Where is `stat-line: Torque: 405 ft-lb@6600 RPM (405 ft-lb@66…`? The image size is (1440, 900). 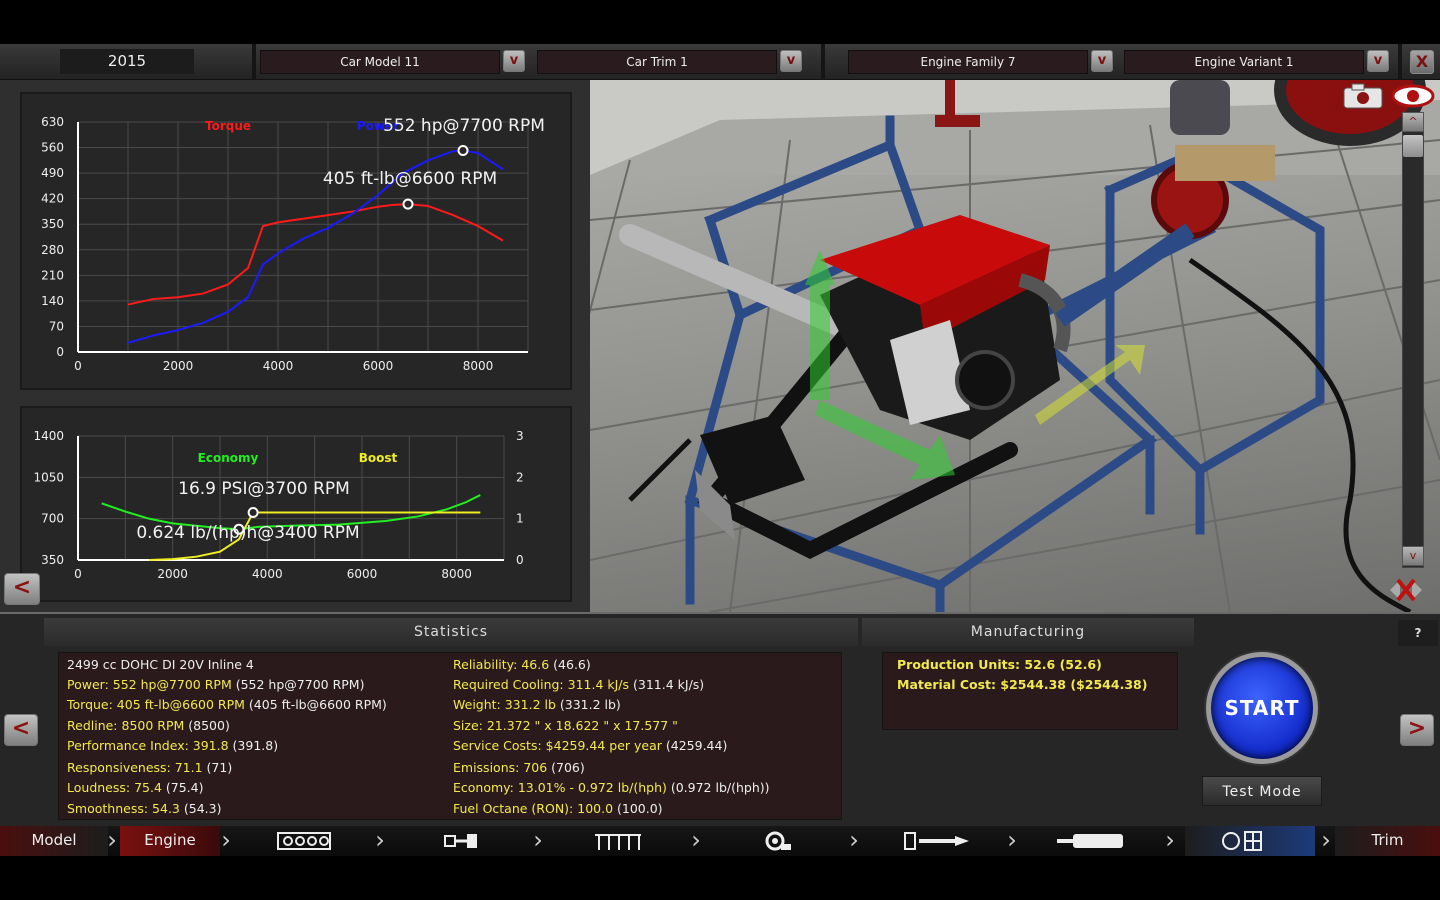
stat-line: Torque: 405 ft-lb@6600 RPM (405 ft-lb@66… is located at coordinates (227, 704).